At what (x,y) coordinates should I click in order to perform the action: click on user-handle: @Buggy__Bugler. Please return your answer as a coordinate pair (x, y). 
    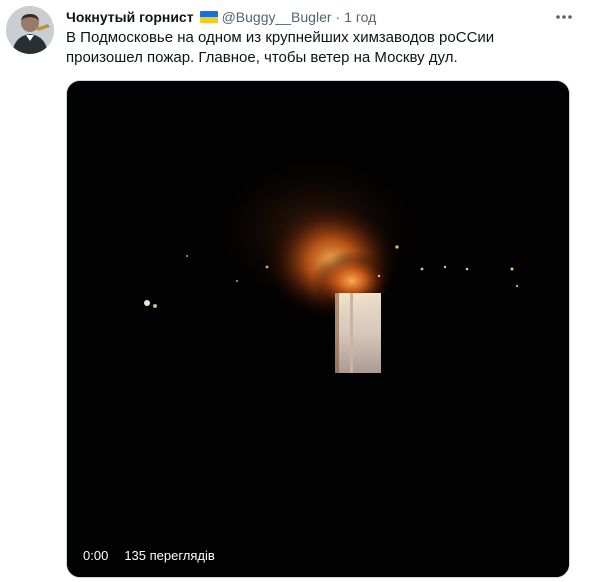
    Looking at the image, I should click on (277, 17).